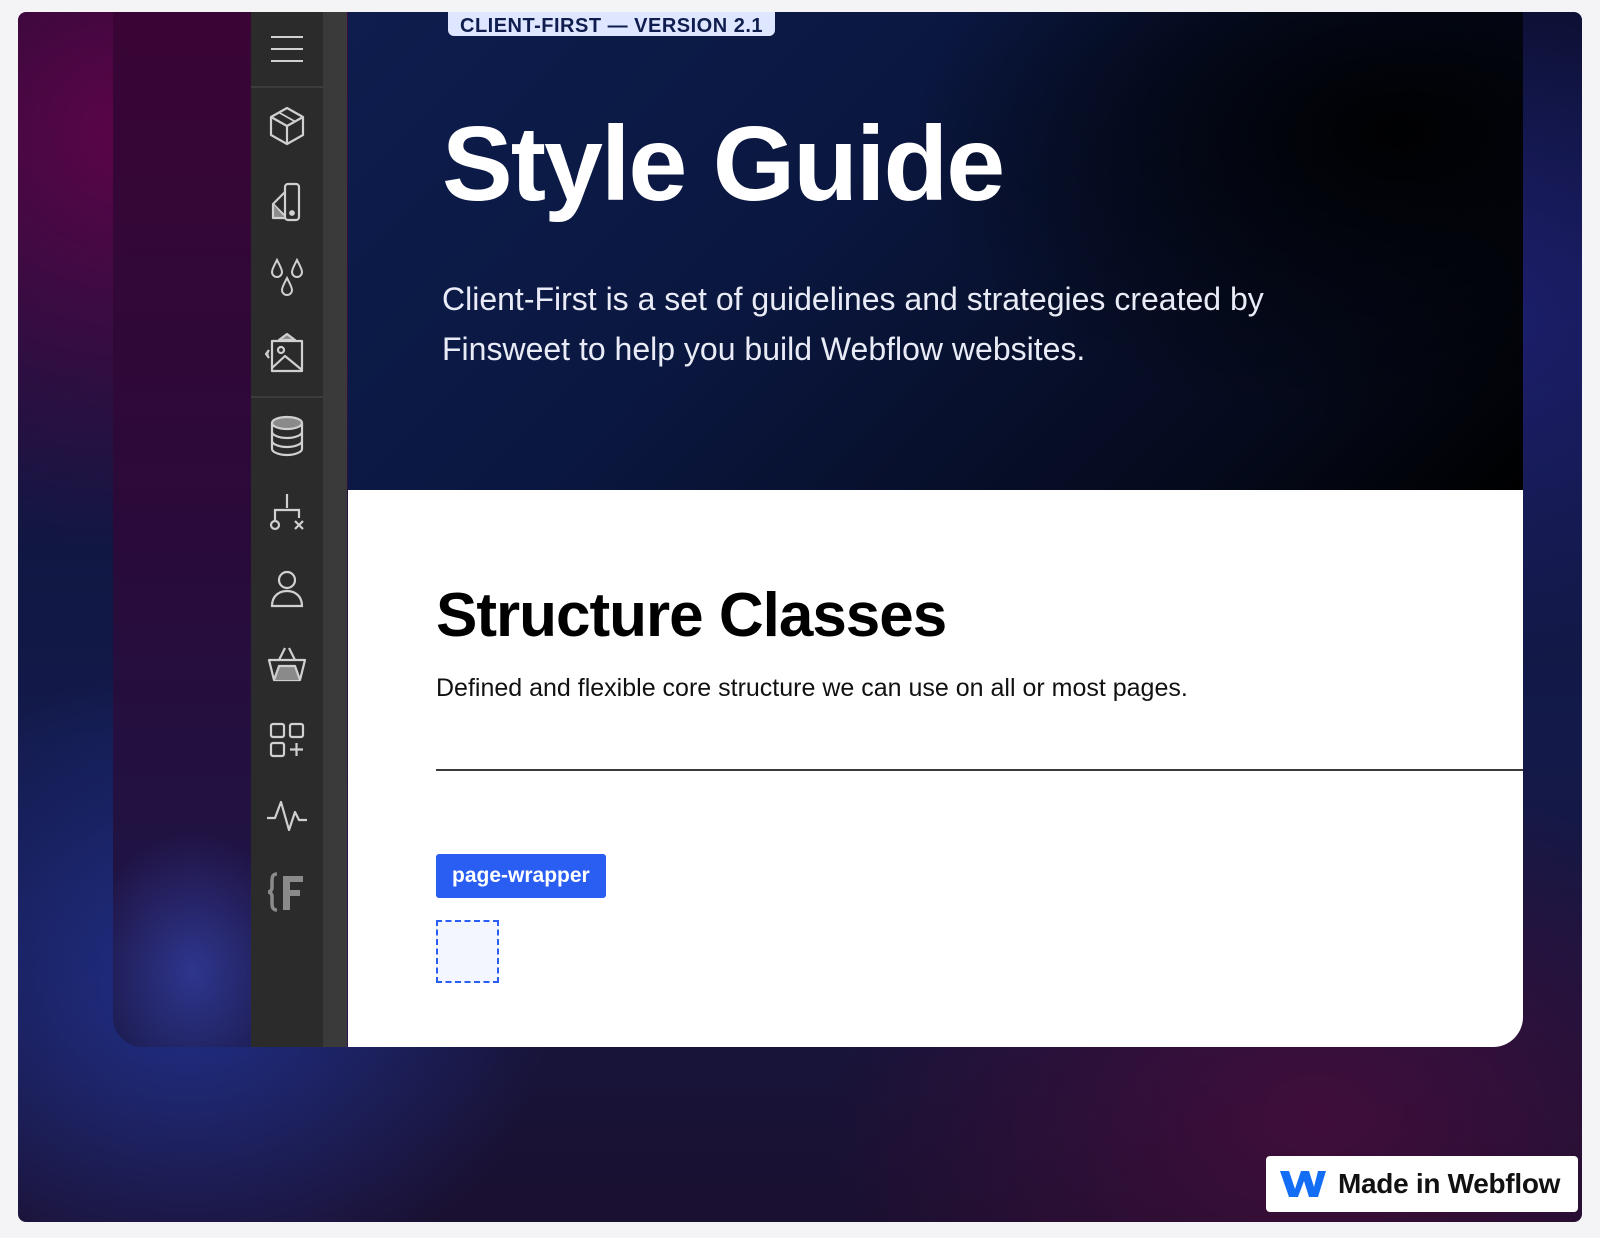 The height and width of the screenshot is (1238, 1600). I want to click on toolbar-panel-edge, so click(335, 529).